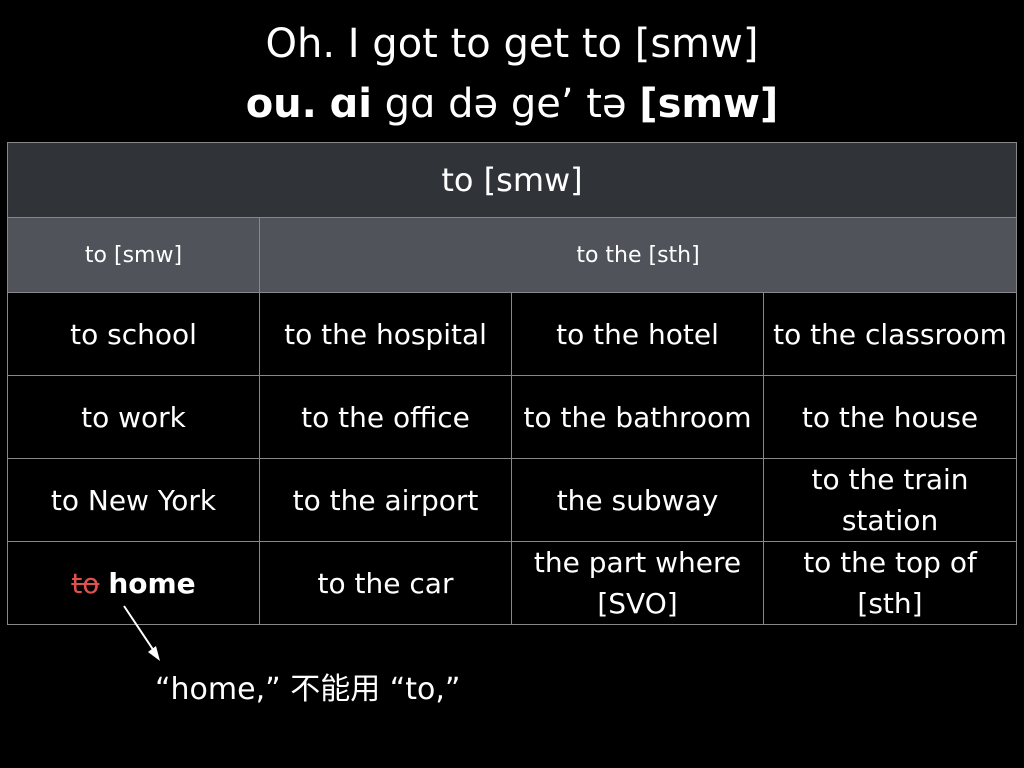 This screenshot has width=1024, height=768. What do you see at coordinates (133, 255) in the screenshot?
I see `subheader-to-smw: to [smw]` at bounding box center [133, 255].